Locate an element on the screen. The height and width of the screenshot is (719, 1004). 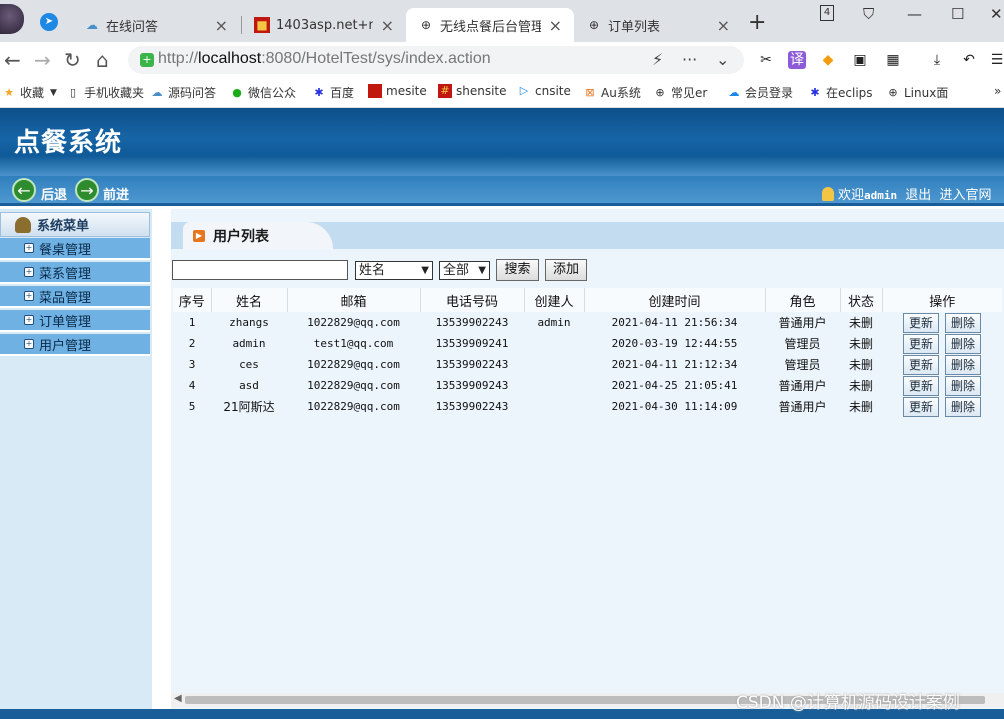
tab-order-list: ⊕ 订单列表 × is located at coordinates (658, 25).